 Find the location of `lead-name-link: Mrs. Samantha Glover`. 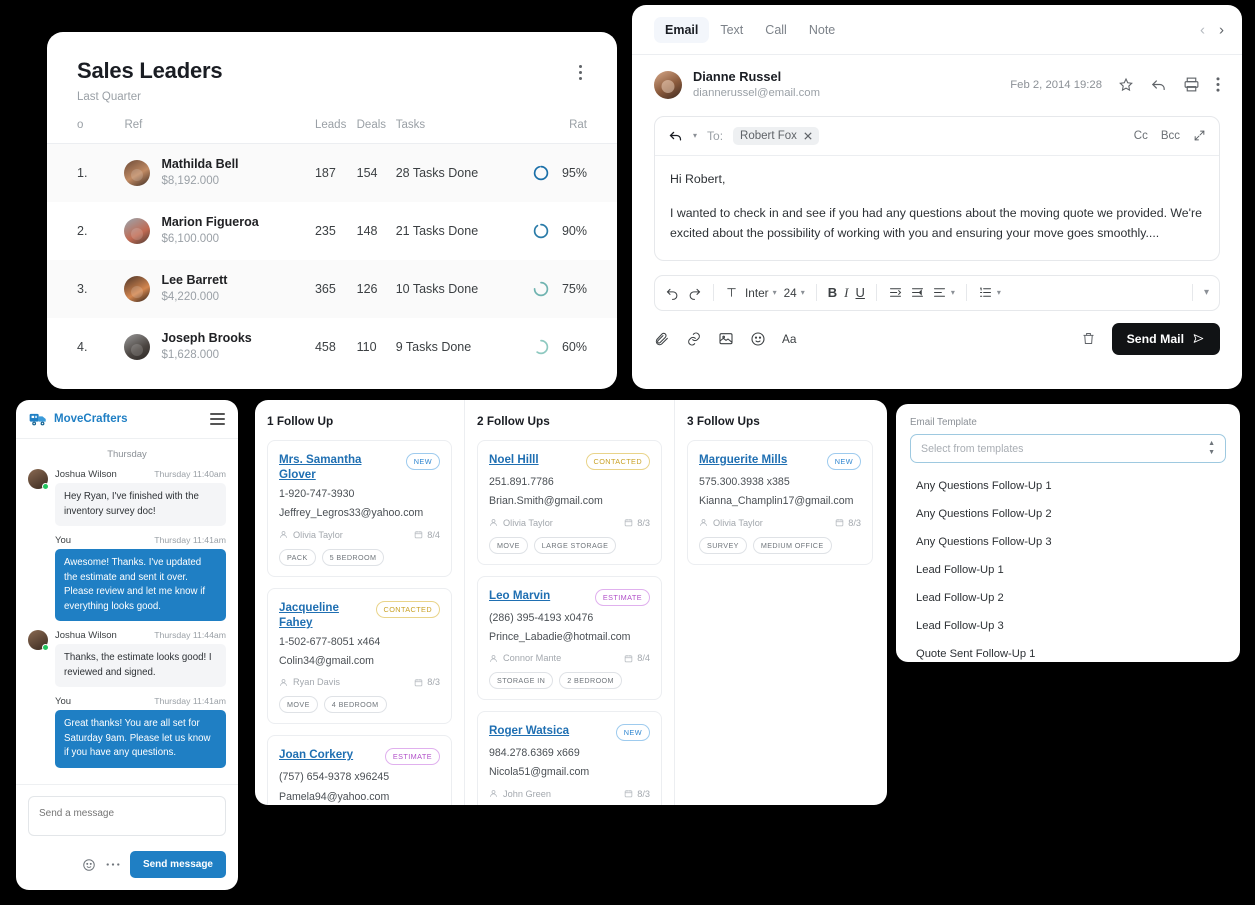

lead-name-link: Mrs. Samantha Glover is located at coordinates (339, 467).